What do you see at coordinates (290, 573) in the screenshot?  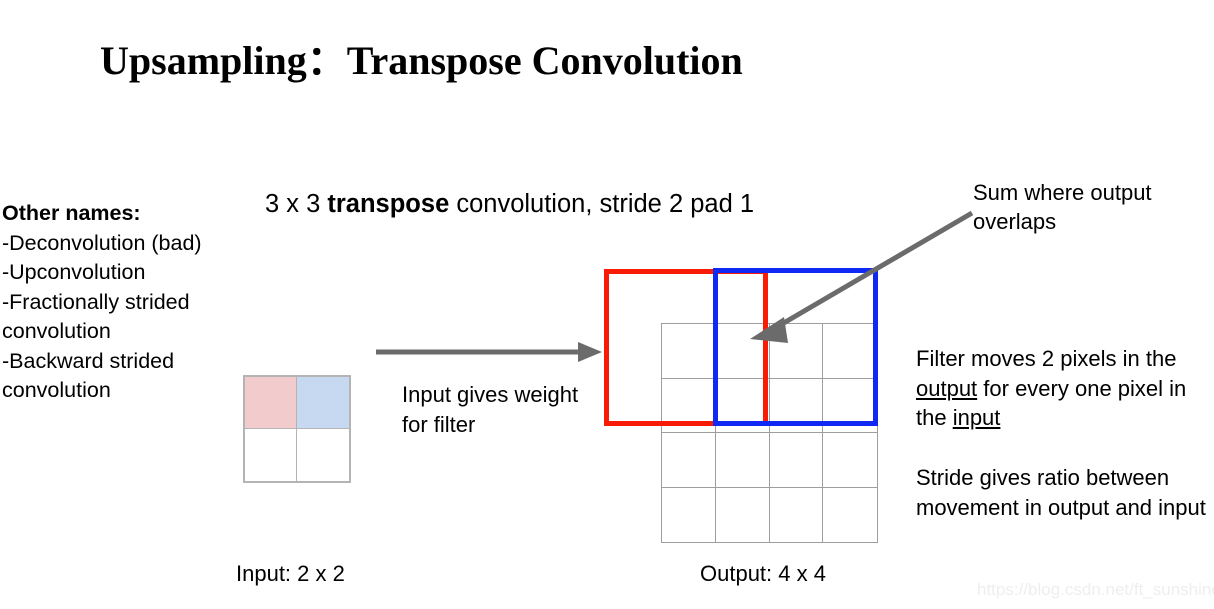 I see `input-caption: Input: 2 x 2` at bounding box center [290, 573].